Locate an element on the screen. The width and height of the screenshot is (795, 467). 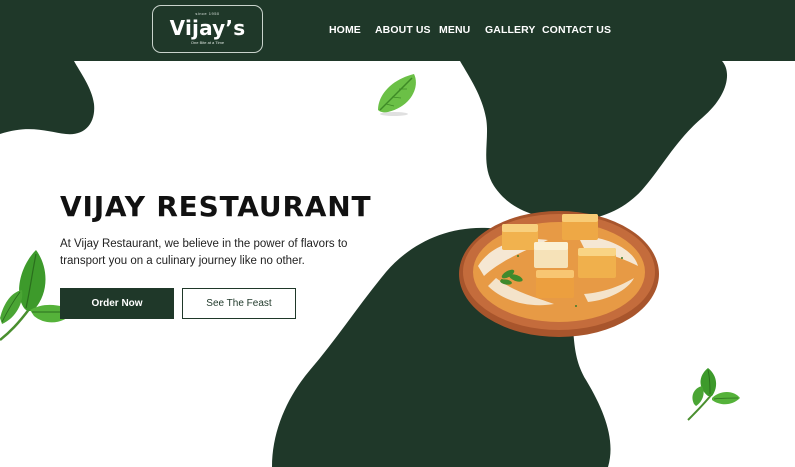
order-now-button: Order Now is located at coordinates (117, 303).